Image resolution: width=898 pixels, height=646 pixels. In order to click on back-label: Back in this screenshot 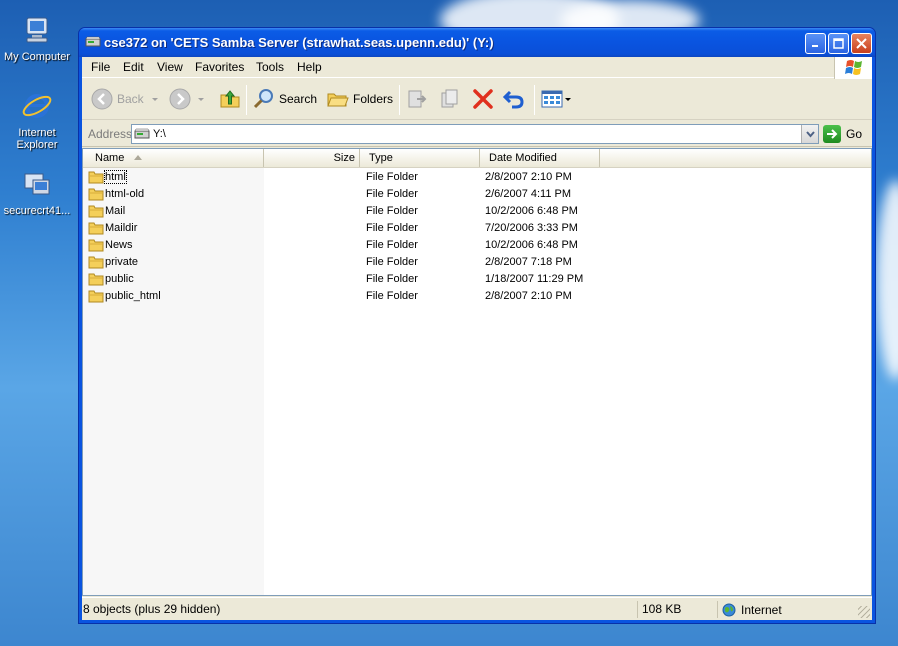, I will do `click(130, 99)`.